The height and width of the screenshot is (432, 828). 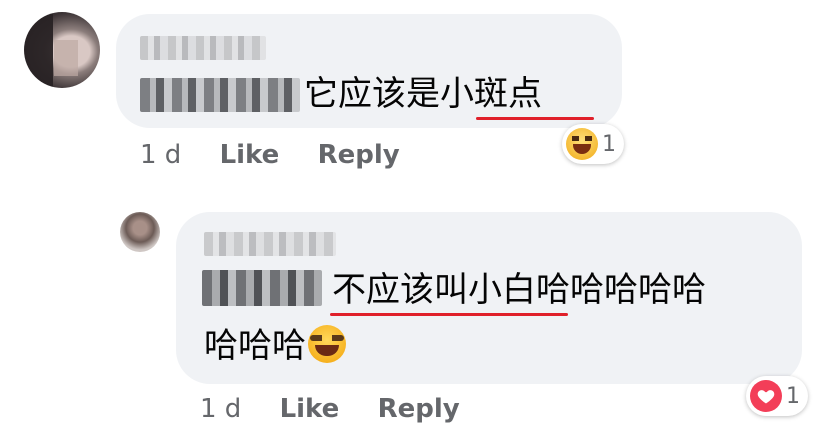 I want to click on tears-of-joy-emoji-icon, so click(x=327, y=344).